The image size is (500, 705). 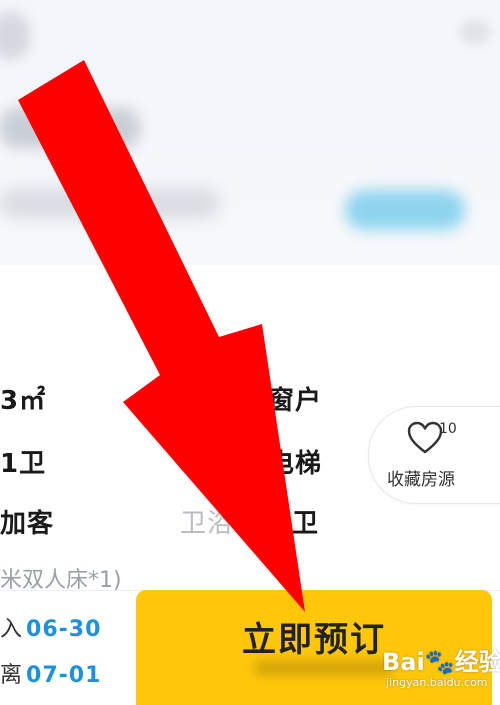 What do you see at coordinates (295, 464) in the screenshot?
I see `feature-elevator: 电梯` at bounding box center [295, 464].